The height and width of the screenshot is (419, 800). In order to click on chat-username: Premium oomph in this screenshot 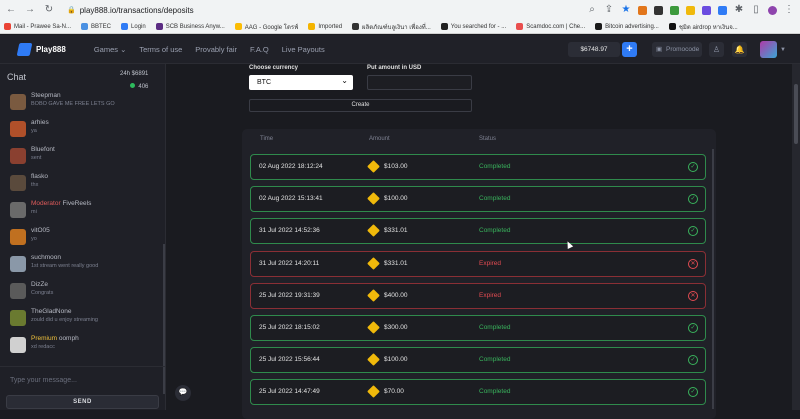, I will do `click(55, 338)`.